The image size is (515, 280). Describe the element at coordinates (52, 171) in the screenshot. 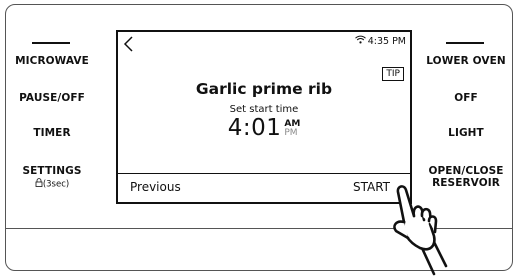

I see `settings-button: SETTINGS` at that location.